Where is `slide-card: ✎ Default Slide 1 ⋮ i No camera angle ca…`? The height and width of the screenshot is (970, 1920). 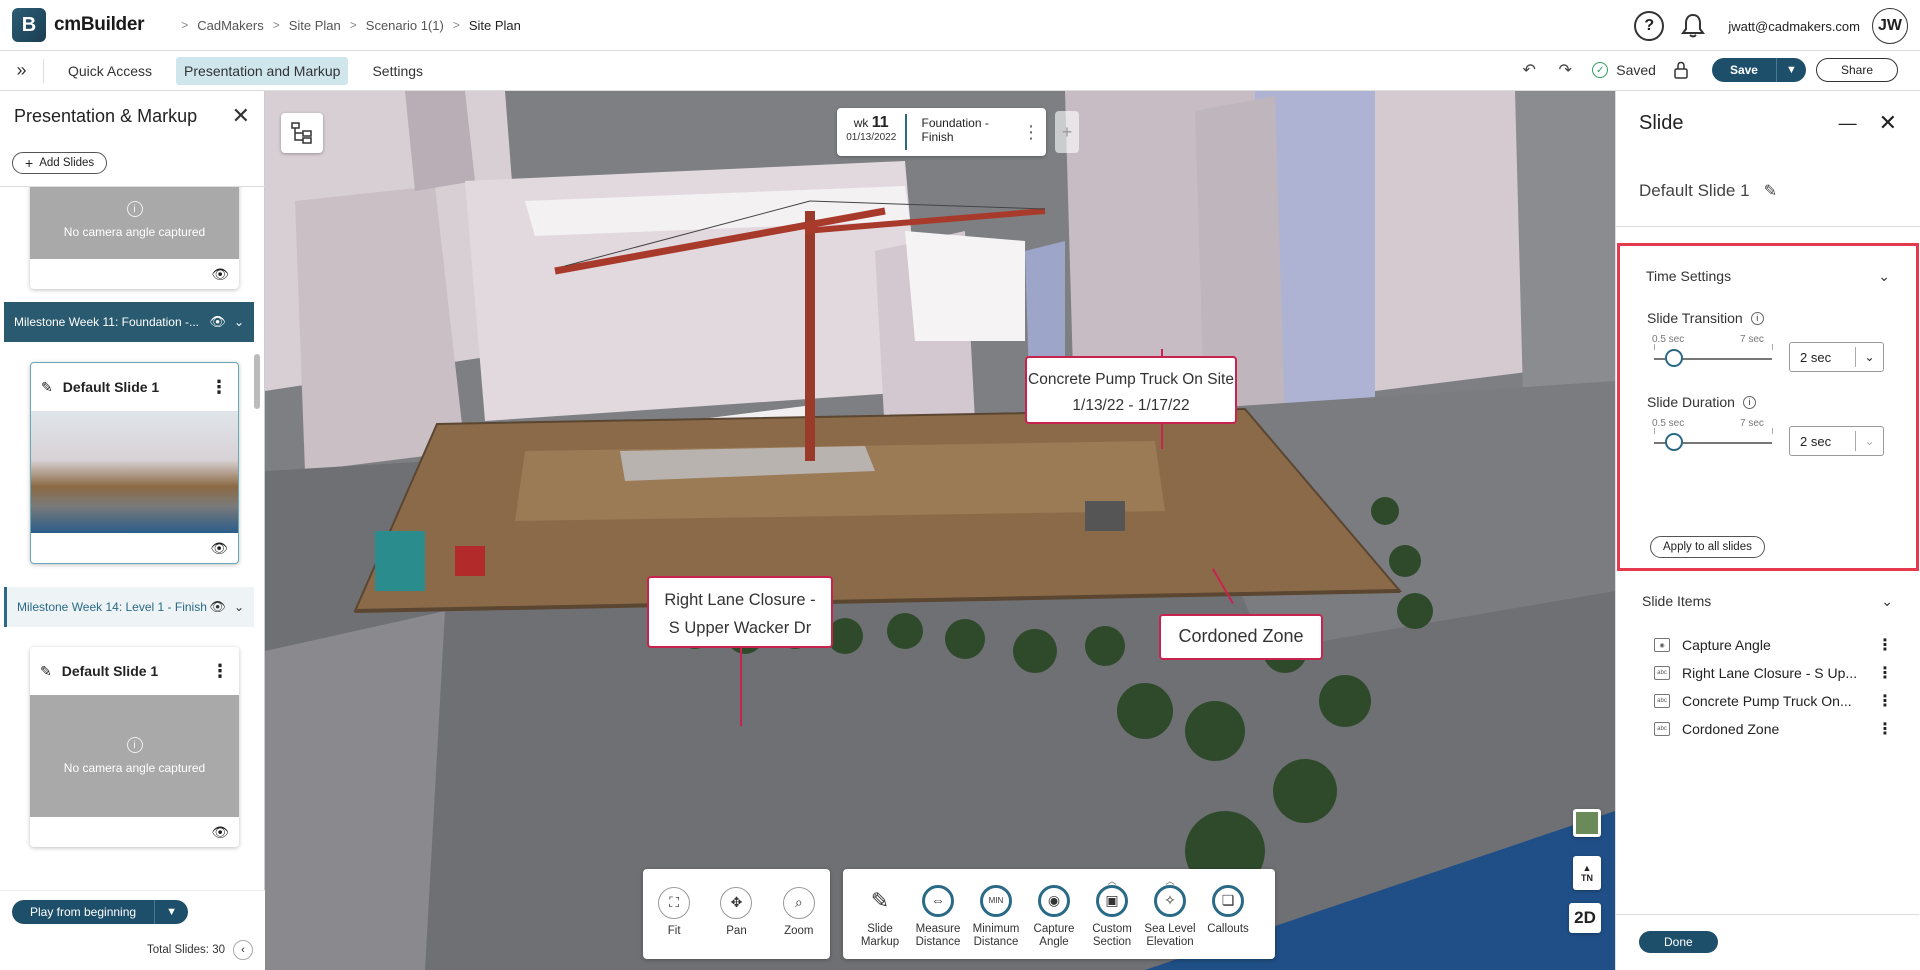 slide-card: ✎ Default Slide 1 ⋮ i No camera angle ca… is located at coordinates (134, 747).